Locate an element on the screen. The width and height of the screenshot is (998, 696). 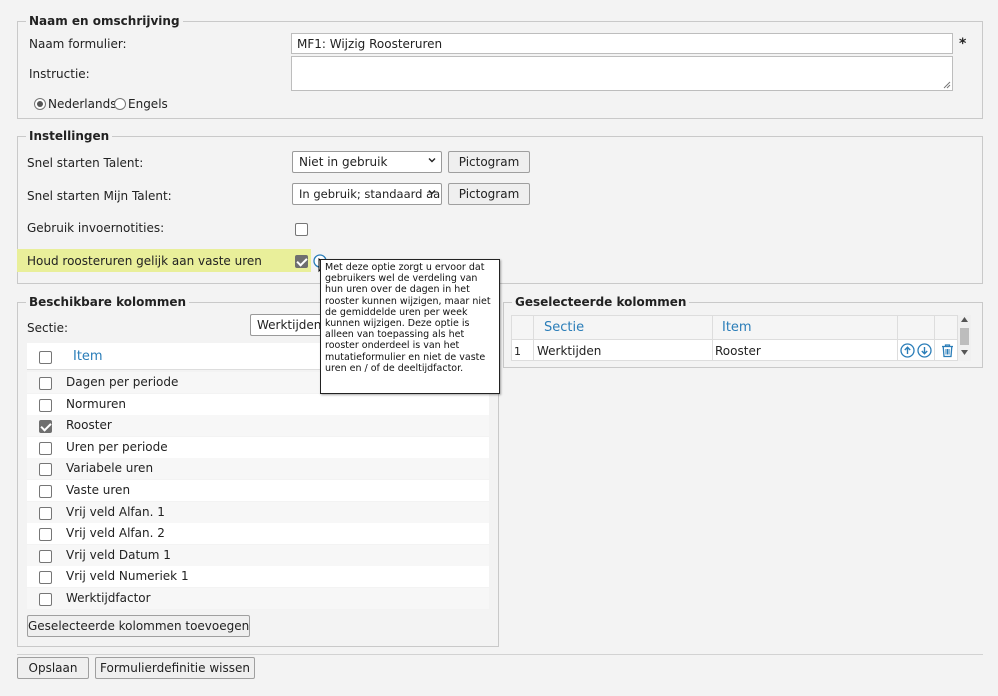
list-item-label: Vrij veld Alfan. 2 is located at coordinates (115, 533).